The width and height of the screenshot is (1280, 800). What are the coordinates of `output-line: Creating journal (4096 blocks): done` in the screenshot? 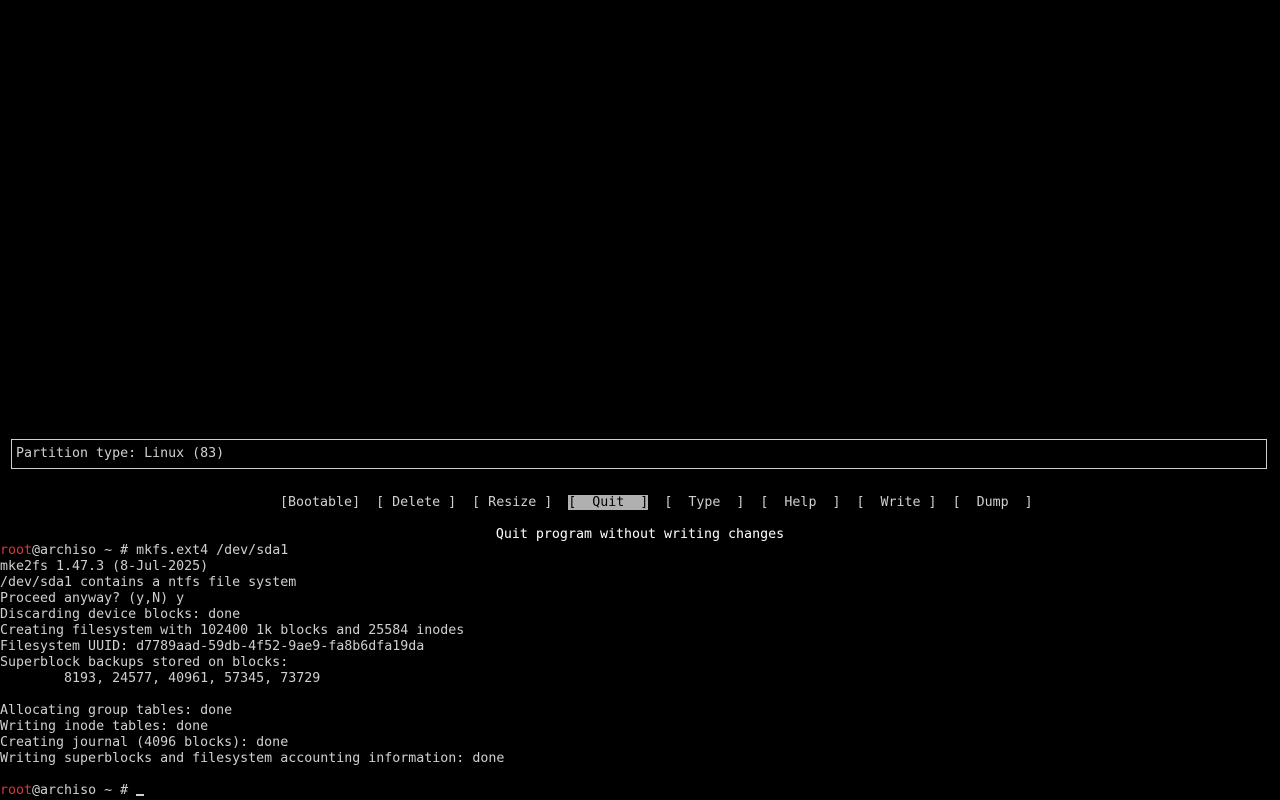 It's located at (144, 742).